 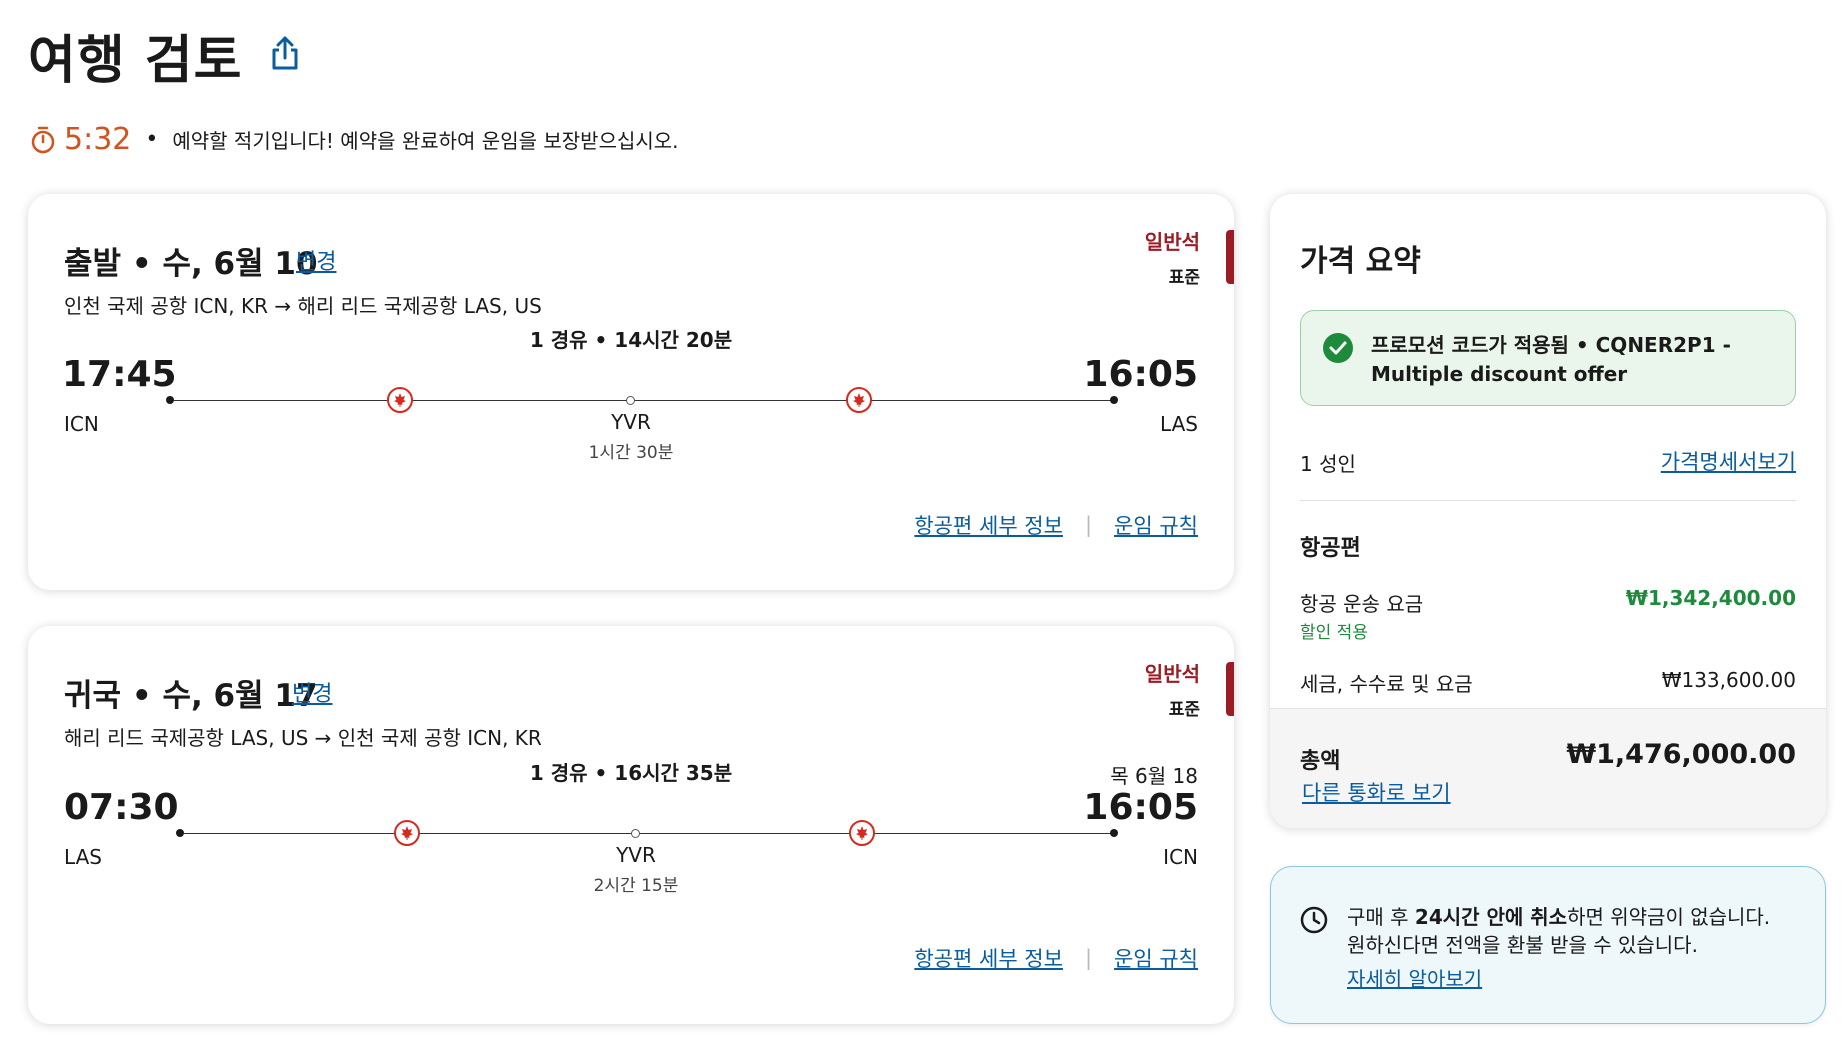 What do you see at coordinates (1499, 374) in the screenshot?
I see `promo-line-2: Multiple discount offer` at bounding box center [1499, 374].